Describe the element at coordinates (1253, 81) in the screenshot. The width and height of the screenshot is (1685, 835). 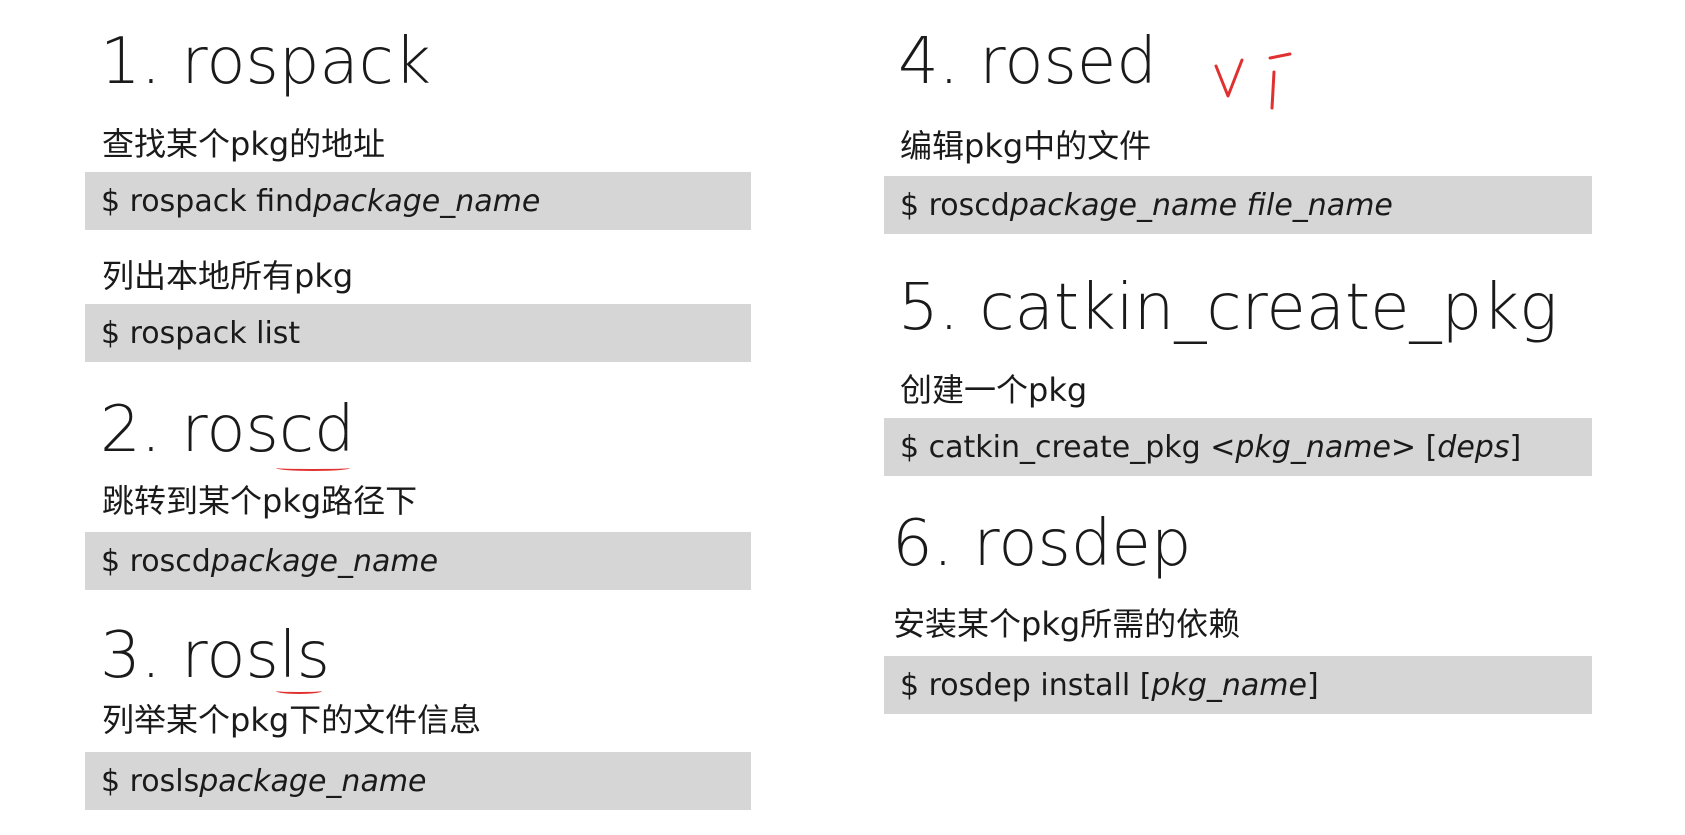
I see `handwritten-vi-annotation` at that location.